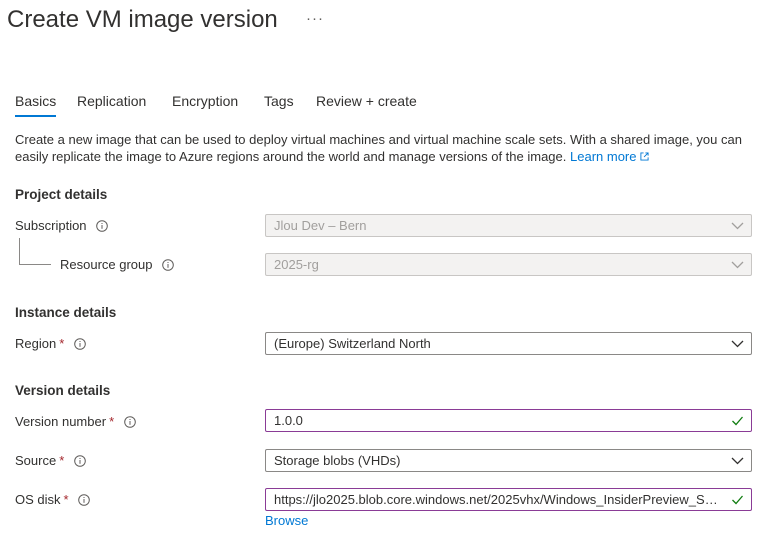 The height and width of the screenshot is (535, 761). I want to click on learn-more-link: Learn more, so click(609, 156).